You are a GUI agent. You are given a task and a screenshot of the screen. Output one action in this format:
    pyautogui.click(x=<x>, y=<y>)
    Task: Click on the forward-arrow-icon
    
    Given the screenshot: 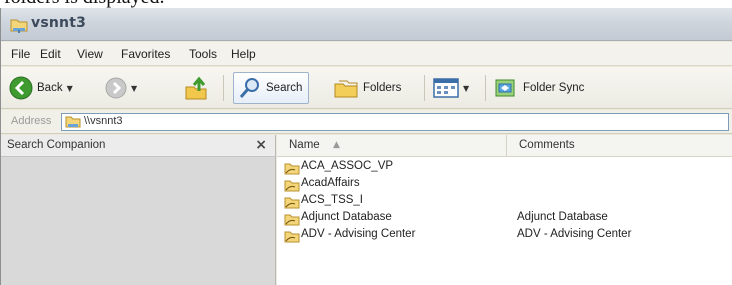 What is the action you would take?
    pyautogui.click(x=116, y=88)
    